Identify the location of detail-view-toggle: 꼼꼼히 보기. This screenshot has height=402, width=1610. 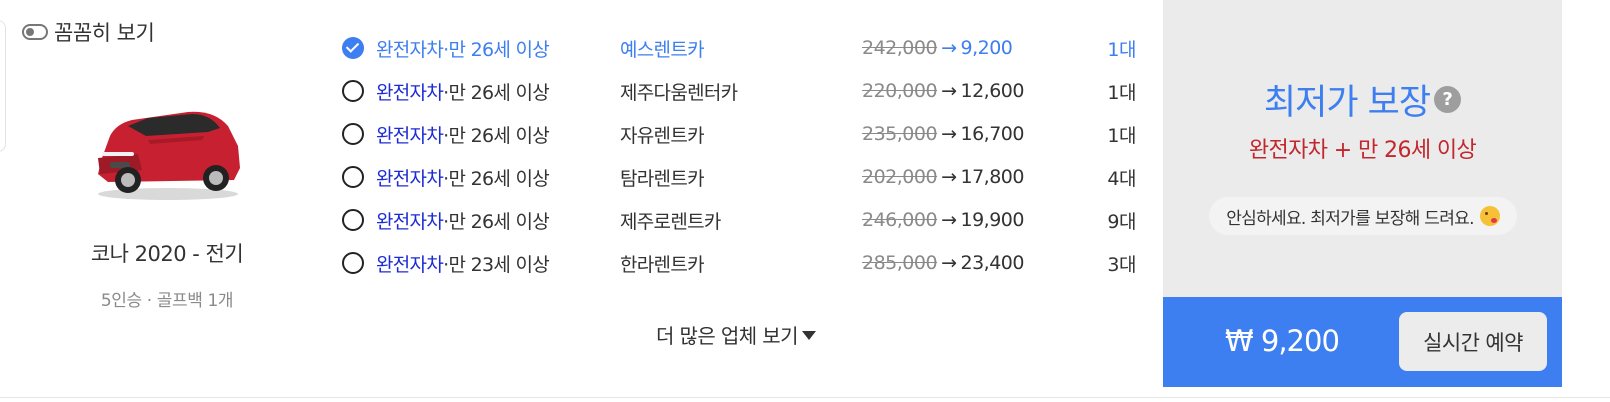
(88, 32).